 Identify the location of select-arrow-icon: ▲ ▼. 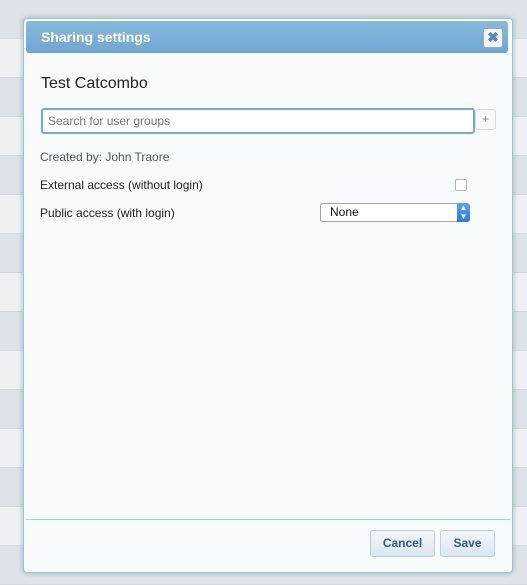
(463, 212).